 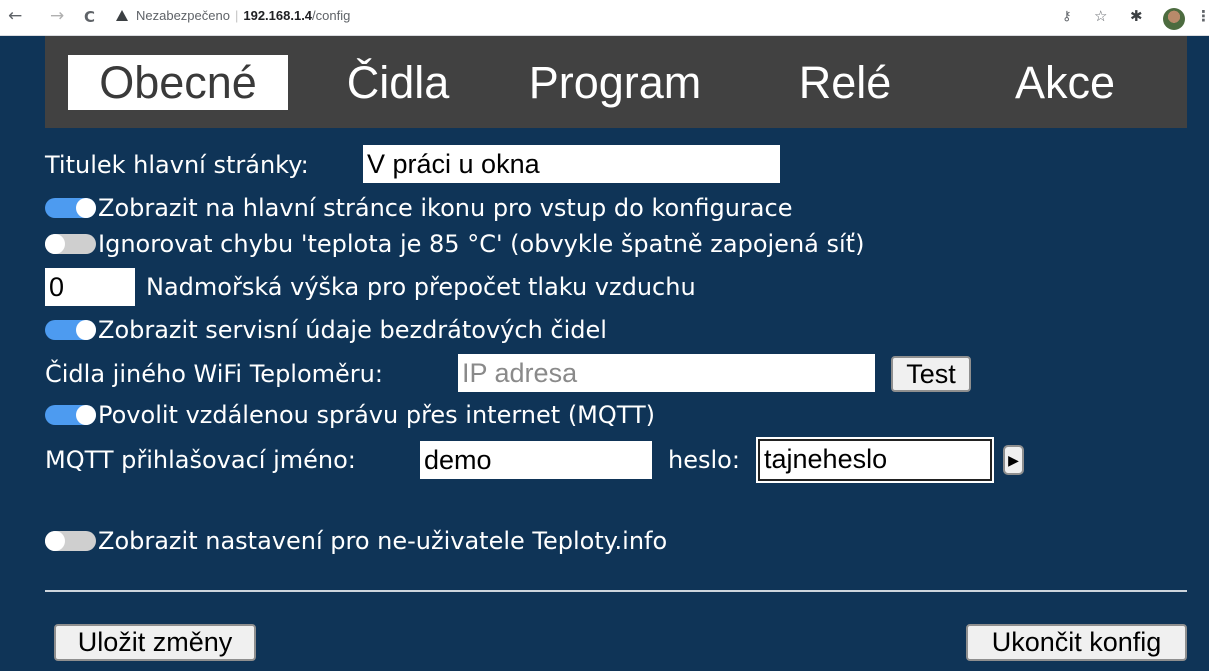 What do you see at coordinates (231, 18) in the screenshot?
I see `address-bar: Nezabezpečeno | 192.168.1.4/config` at bounding box center [231, 18].